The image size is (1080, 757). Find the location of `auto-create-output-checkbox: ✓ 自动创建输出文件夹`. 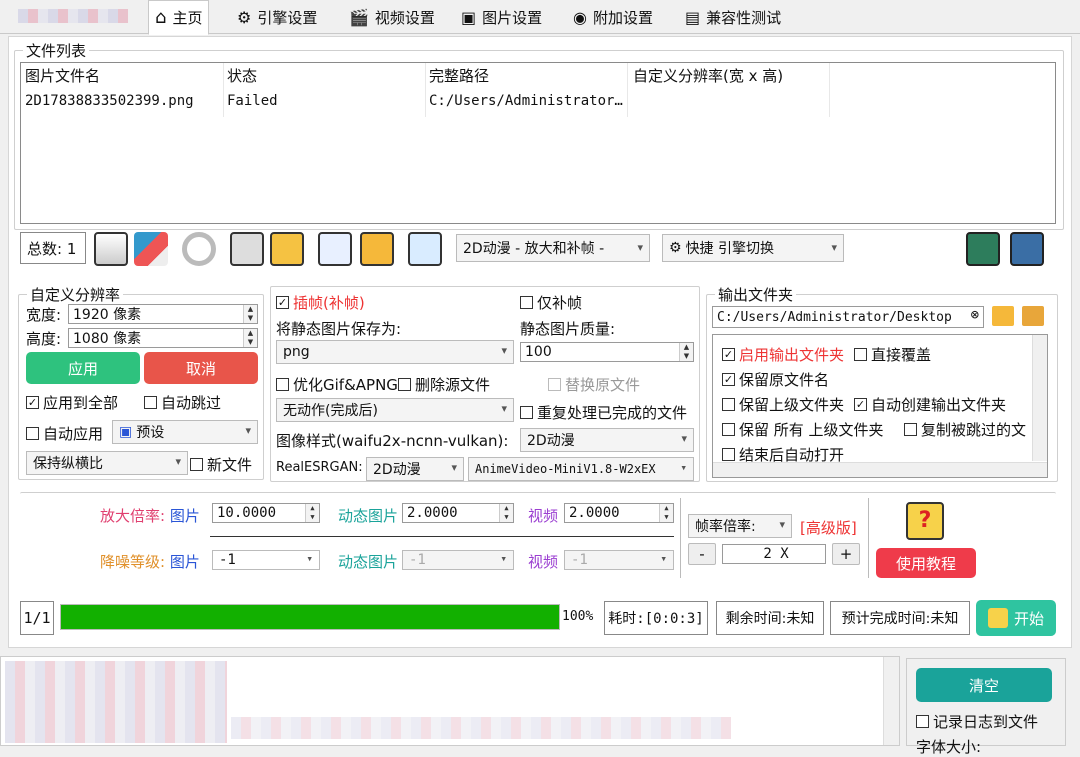

auto-create-output-checkbox: ✓ 自动创建输出文件夹 is located at coordinates (930, 404).